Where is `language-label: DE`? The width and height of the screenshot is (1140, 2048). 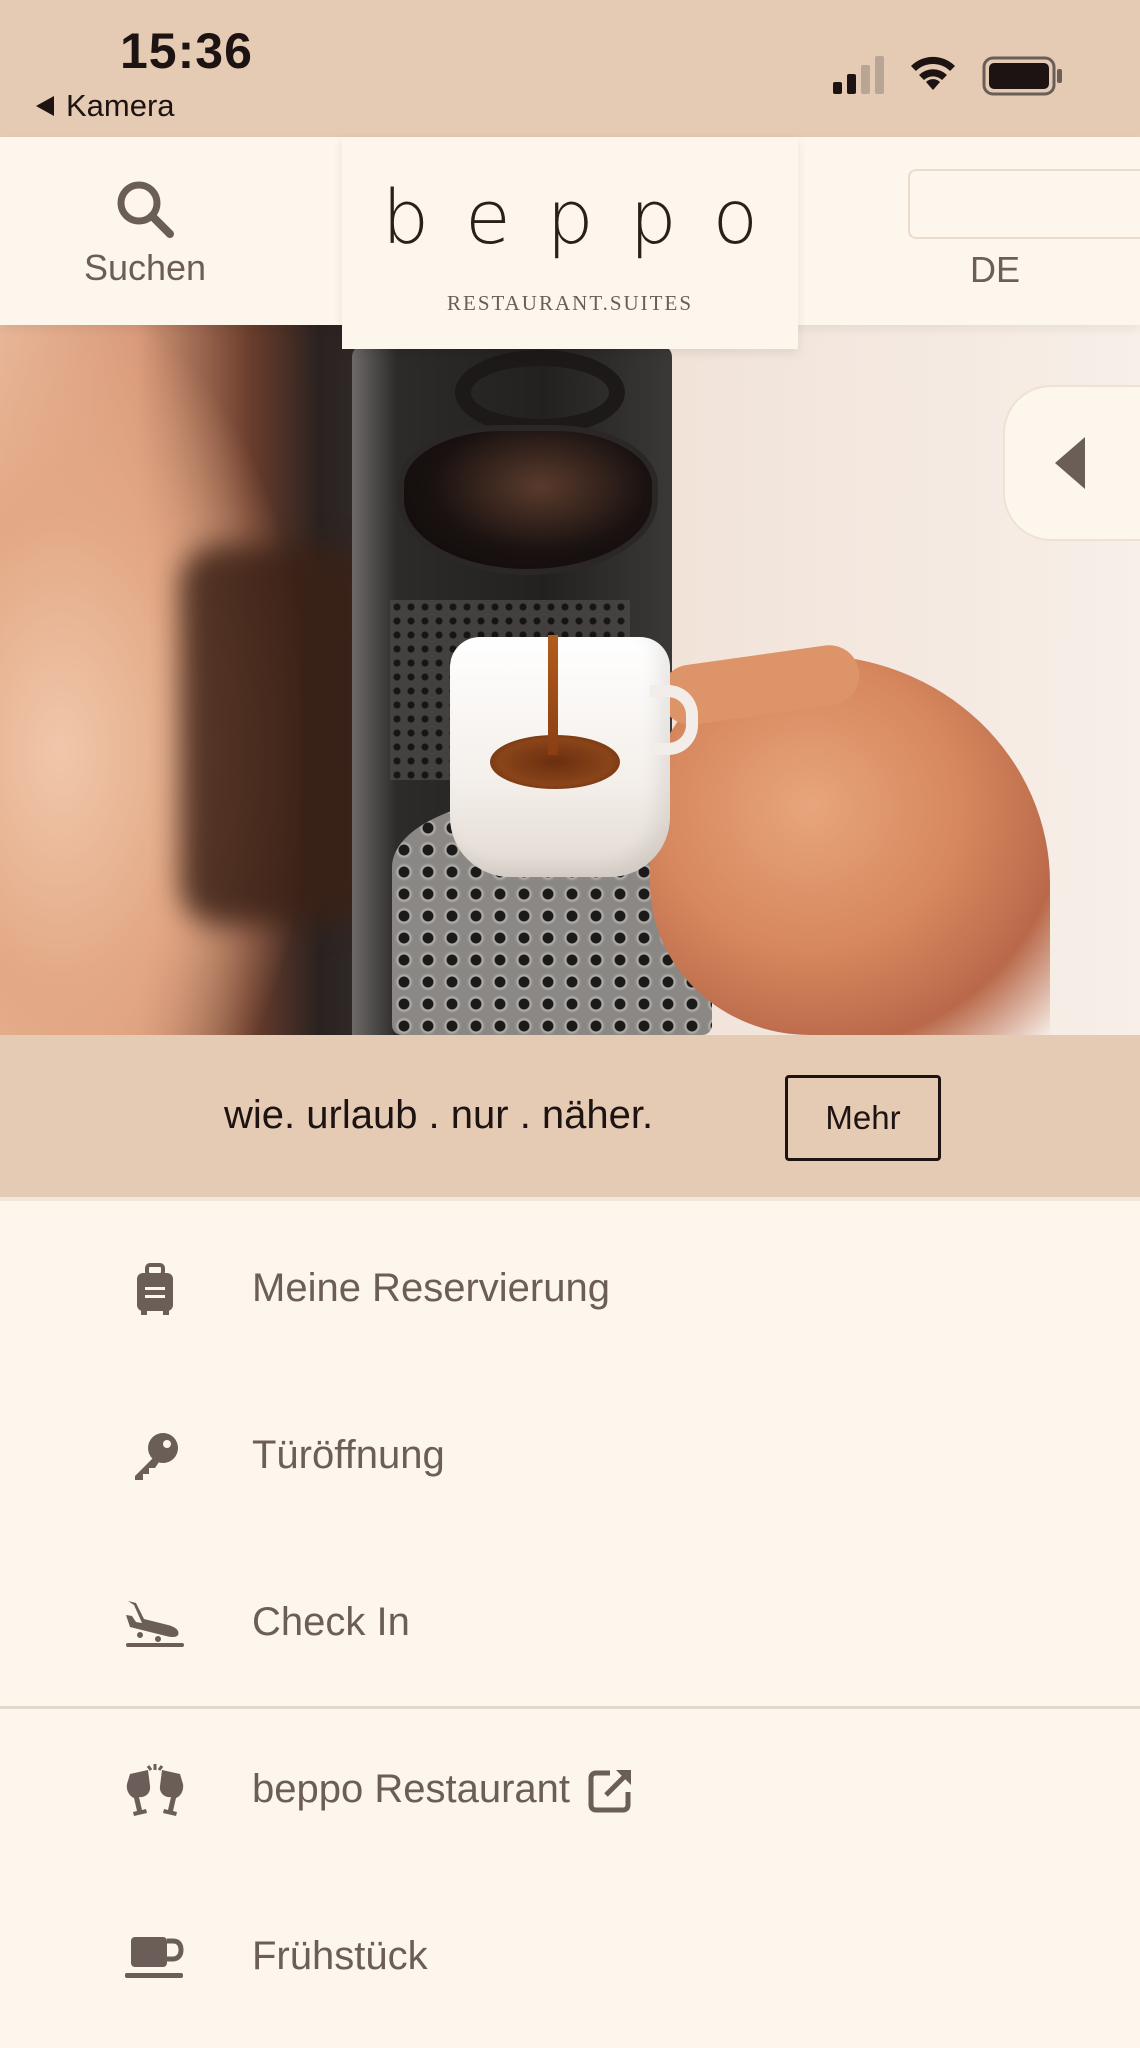
language-label: DE is located at coordinates (995, 270).